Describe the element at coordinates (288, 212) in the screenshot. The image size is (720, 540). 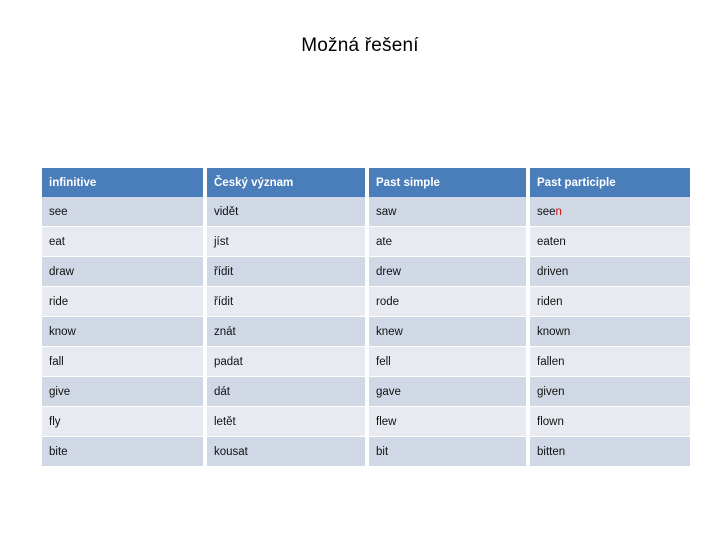
I see `cell-czech-meaning: vidět` at that location.